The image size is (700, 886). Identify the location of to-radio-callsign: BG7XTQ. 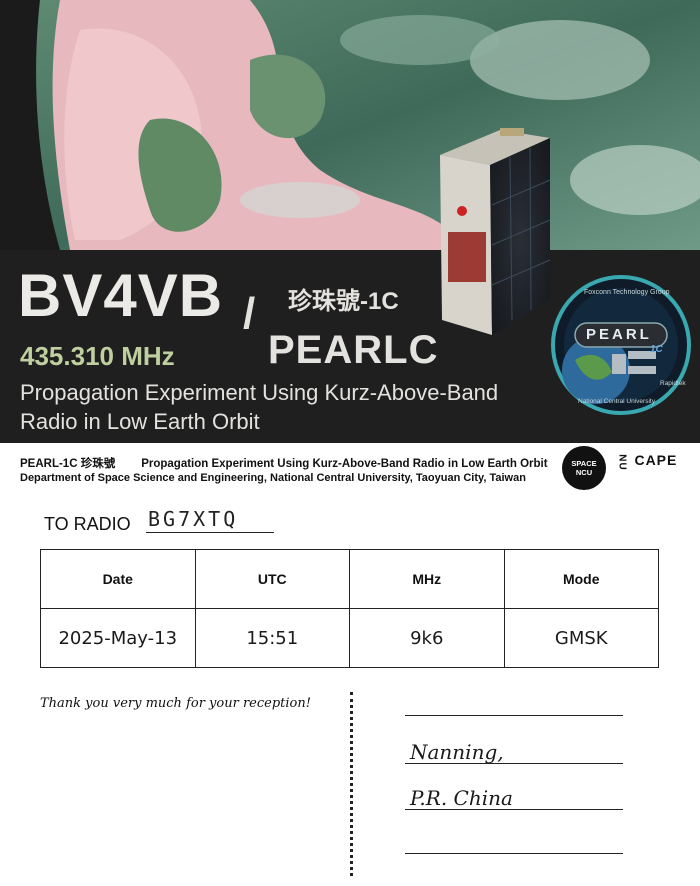
(210, 520).